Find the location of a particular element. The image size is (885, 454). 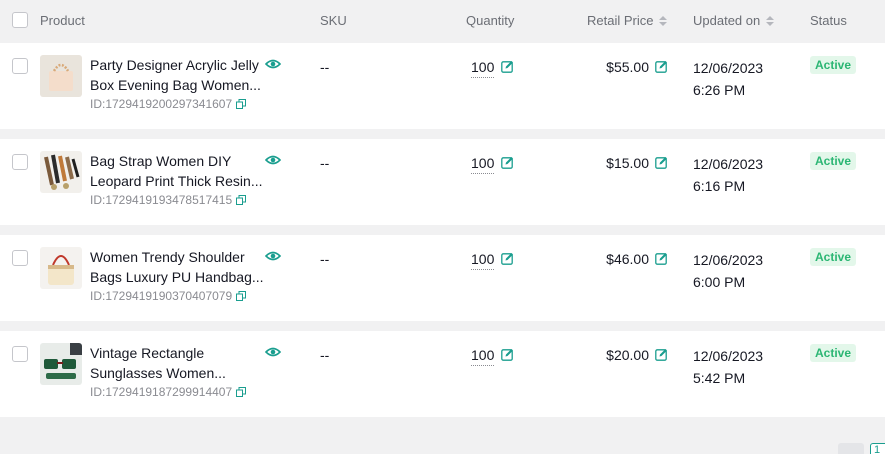

pagination-page-button: 1 is located at coordinates (877, 448).